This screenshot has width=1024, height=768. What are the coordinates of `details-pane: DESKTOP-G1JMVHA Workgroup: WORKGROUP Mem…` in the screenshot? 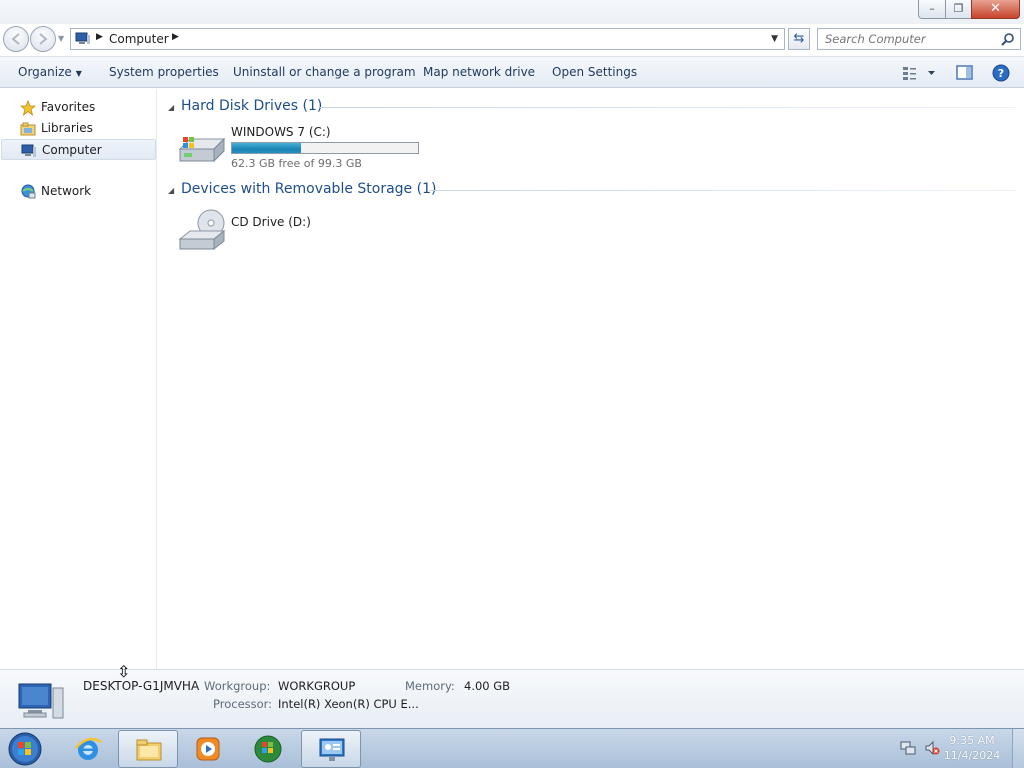 It's located at (512, 698).